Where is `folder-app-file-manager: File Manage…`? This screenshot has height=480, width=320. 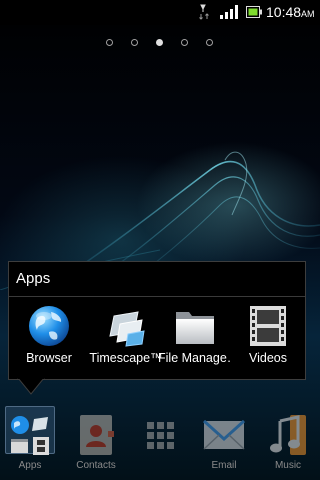 folder-app-file-manager: File Manage… is located at coordinates (195, 337).